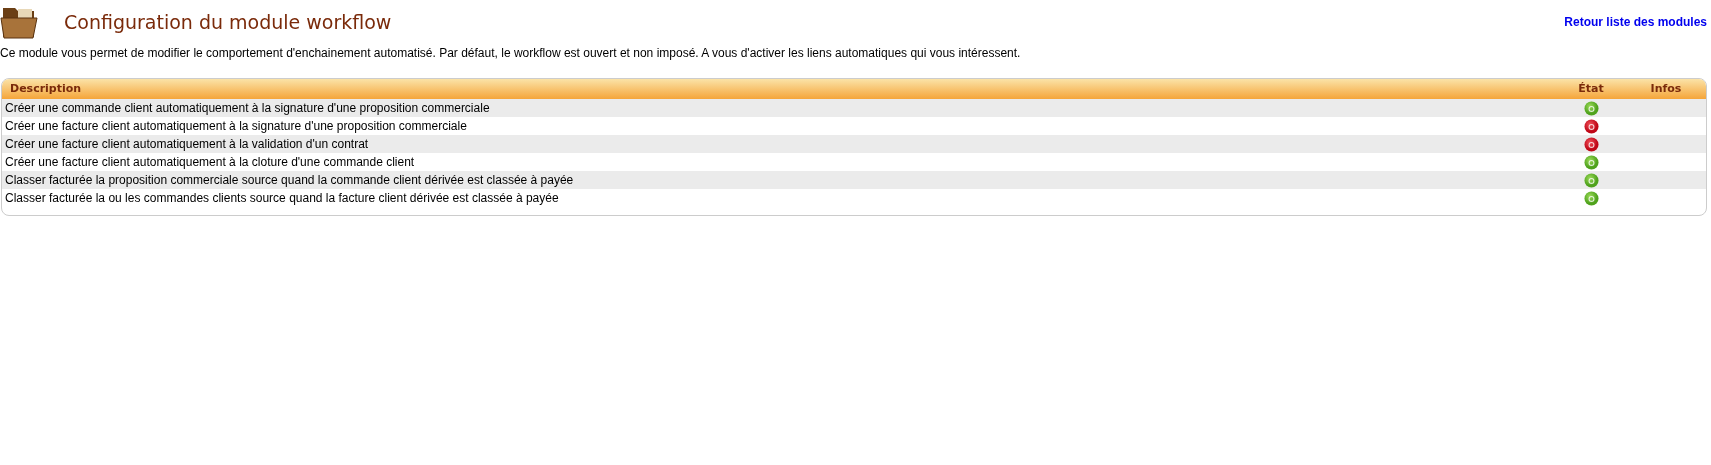  Describe the element at coordinates (247, 108) in the screenshot. I see `table-cell: Créer une commande client automatiquement à la signature d'une proposition commerciale` at that location.